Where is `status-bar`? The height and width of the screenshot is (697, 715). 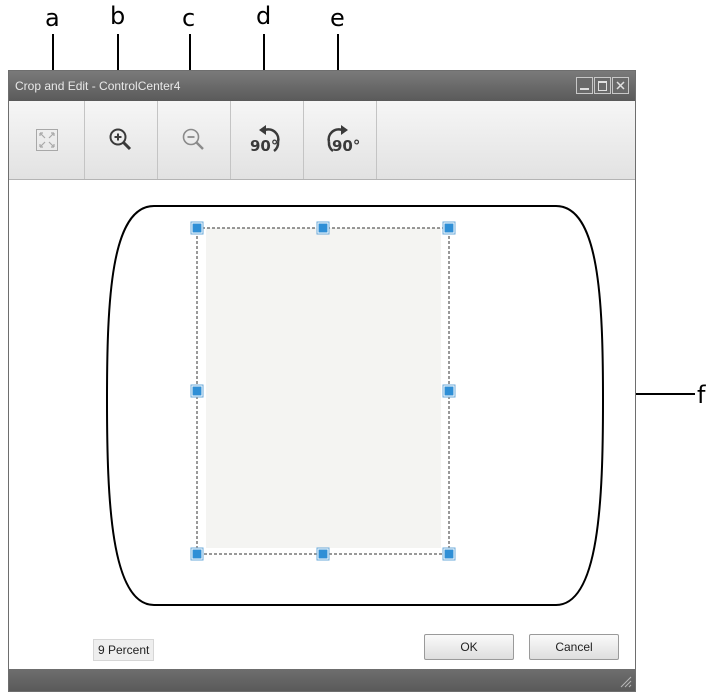 status-bar is located at coordinates (322, 680).